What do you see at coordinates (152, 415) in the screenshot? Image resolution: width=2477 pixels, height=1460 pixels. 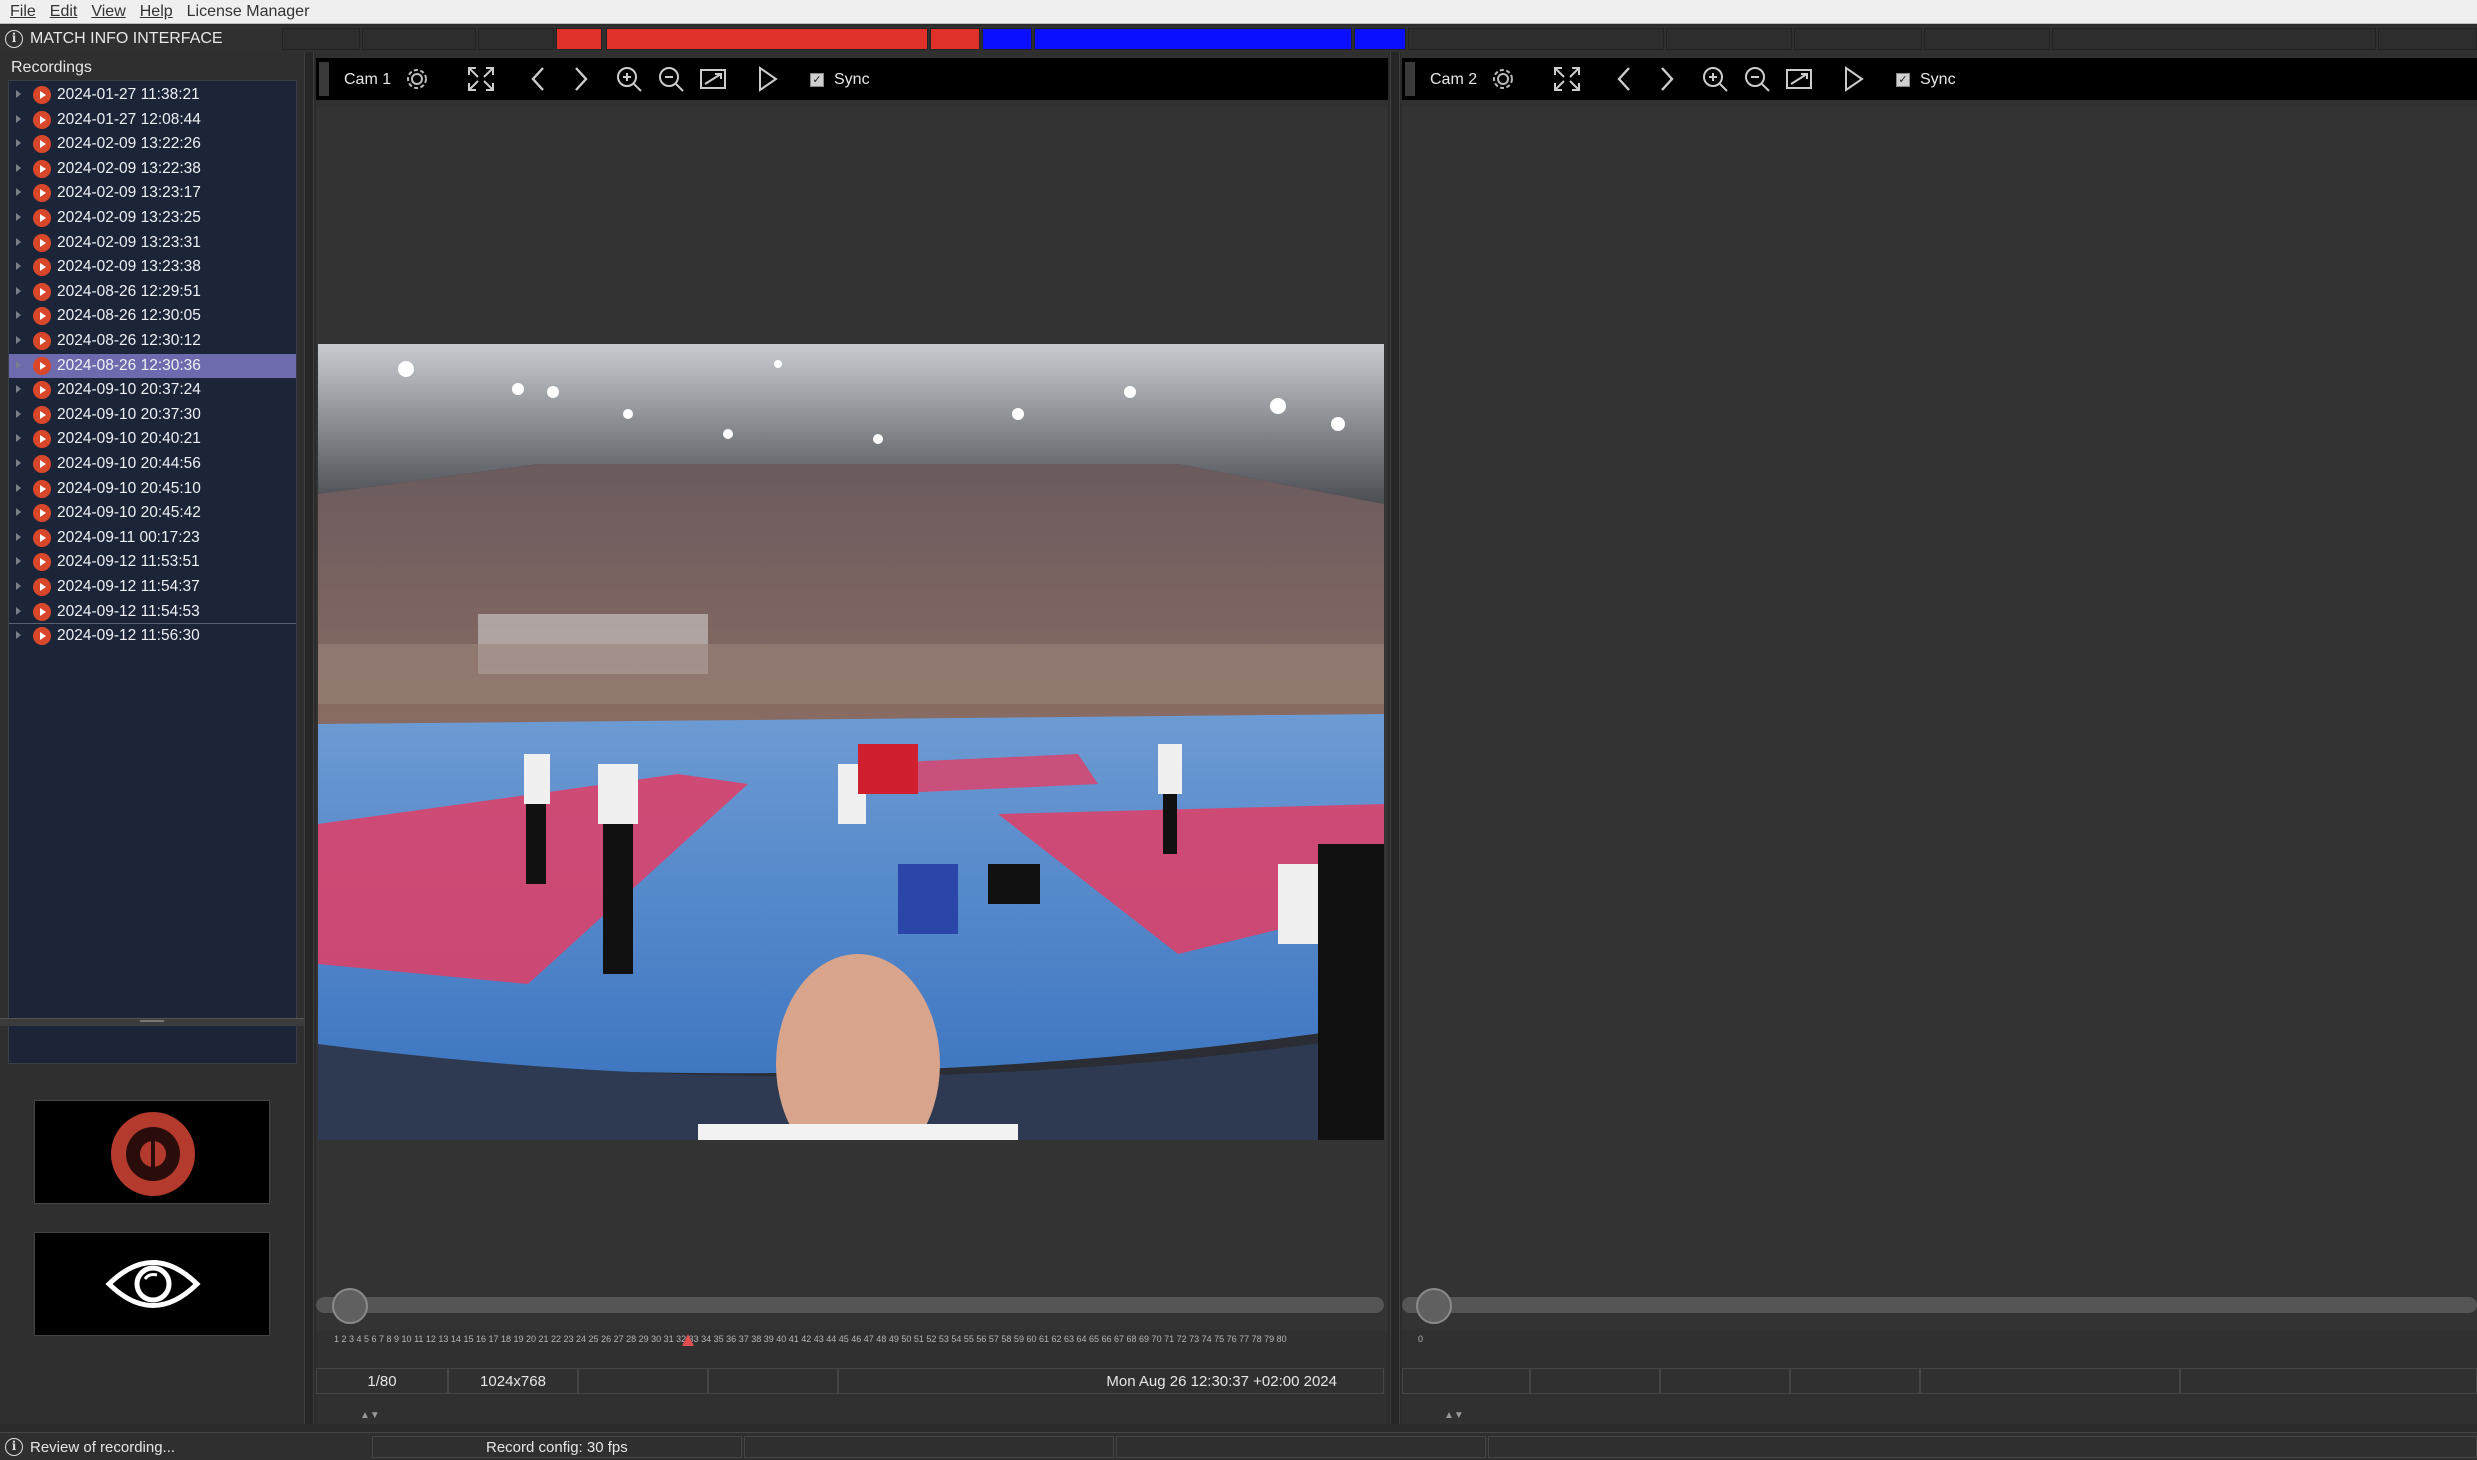 I see `recording-item: 2024-09-10 20:37:30` at bounding box center [152, 415].